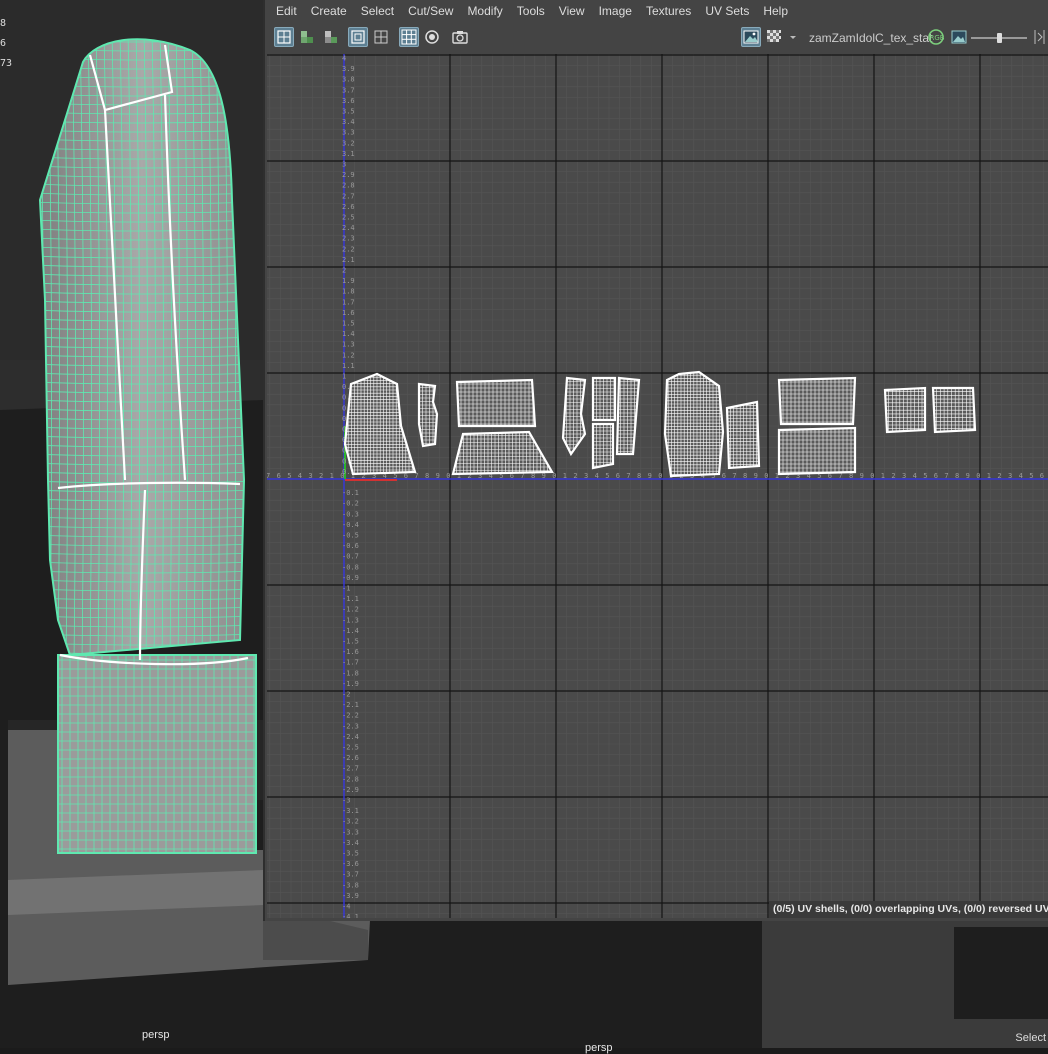  I want to click on v-tick-label: -0.5, so click(350, 536).